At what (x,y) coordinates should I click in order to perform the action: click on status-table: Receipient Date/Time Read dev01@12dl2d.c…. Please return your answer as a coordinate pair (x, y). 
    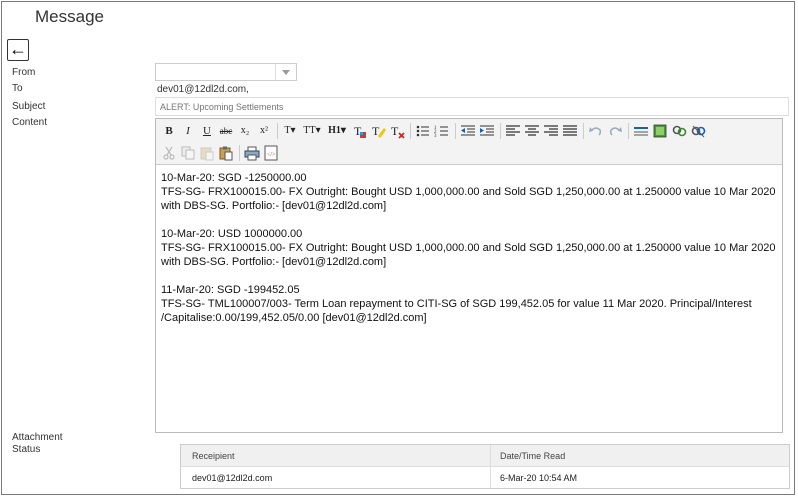
    Looking at the image, I should click on (485, 466).